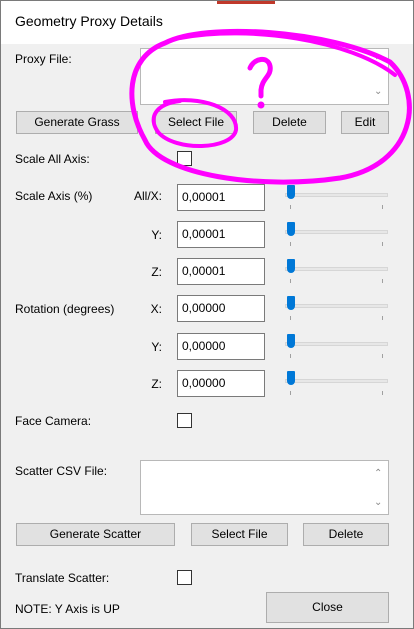 The width and height of the screenshot is (414, 629). I want to click on rotation-x-slider, so click(337, 309).